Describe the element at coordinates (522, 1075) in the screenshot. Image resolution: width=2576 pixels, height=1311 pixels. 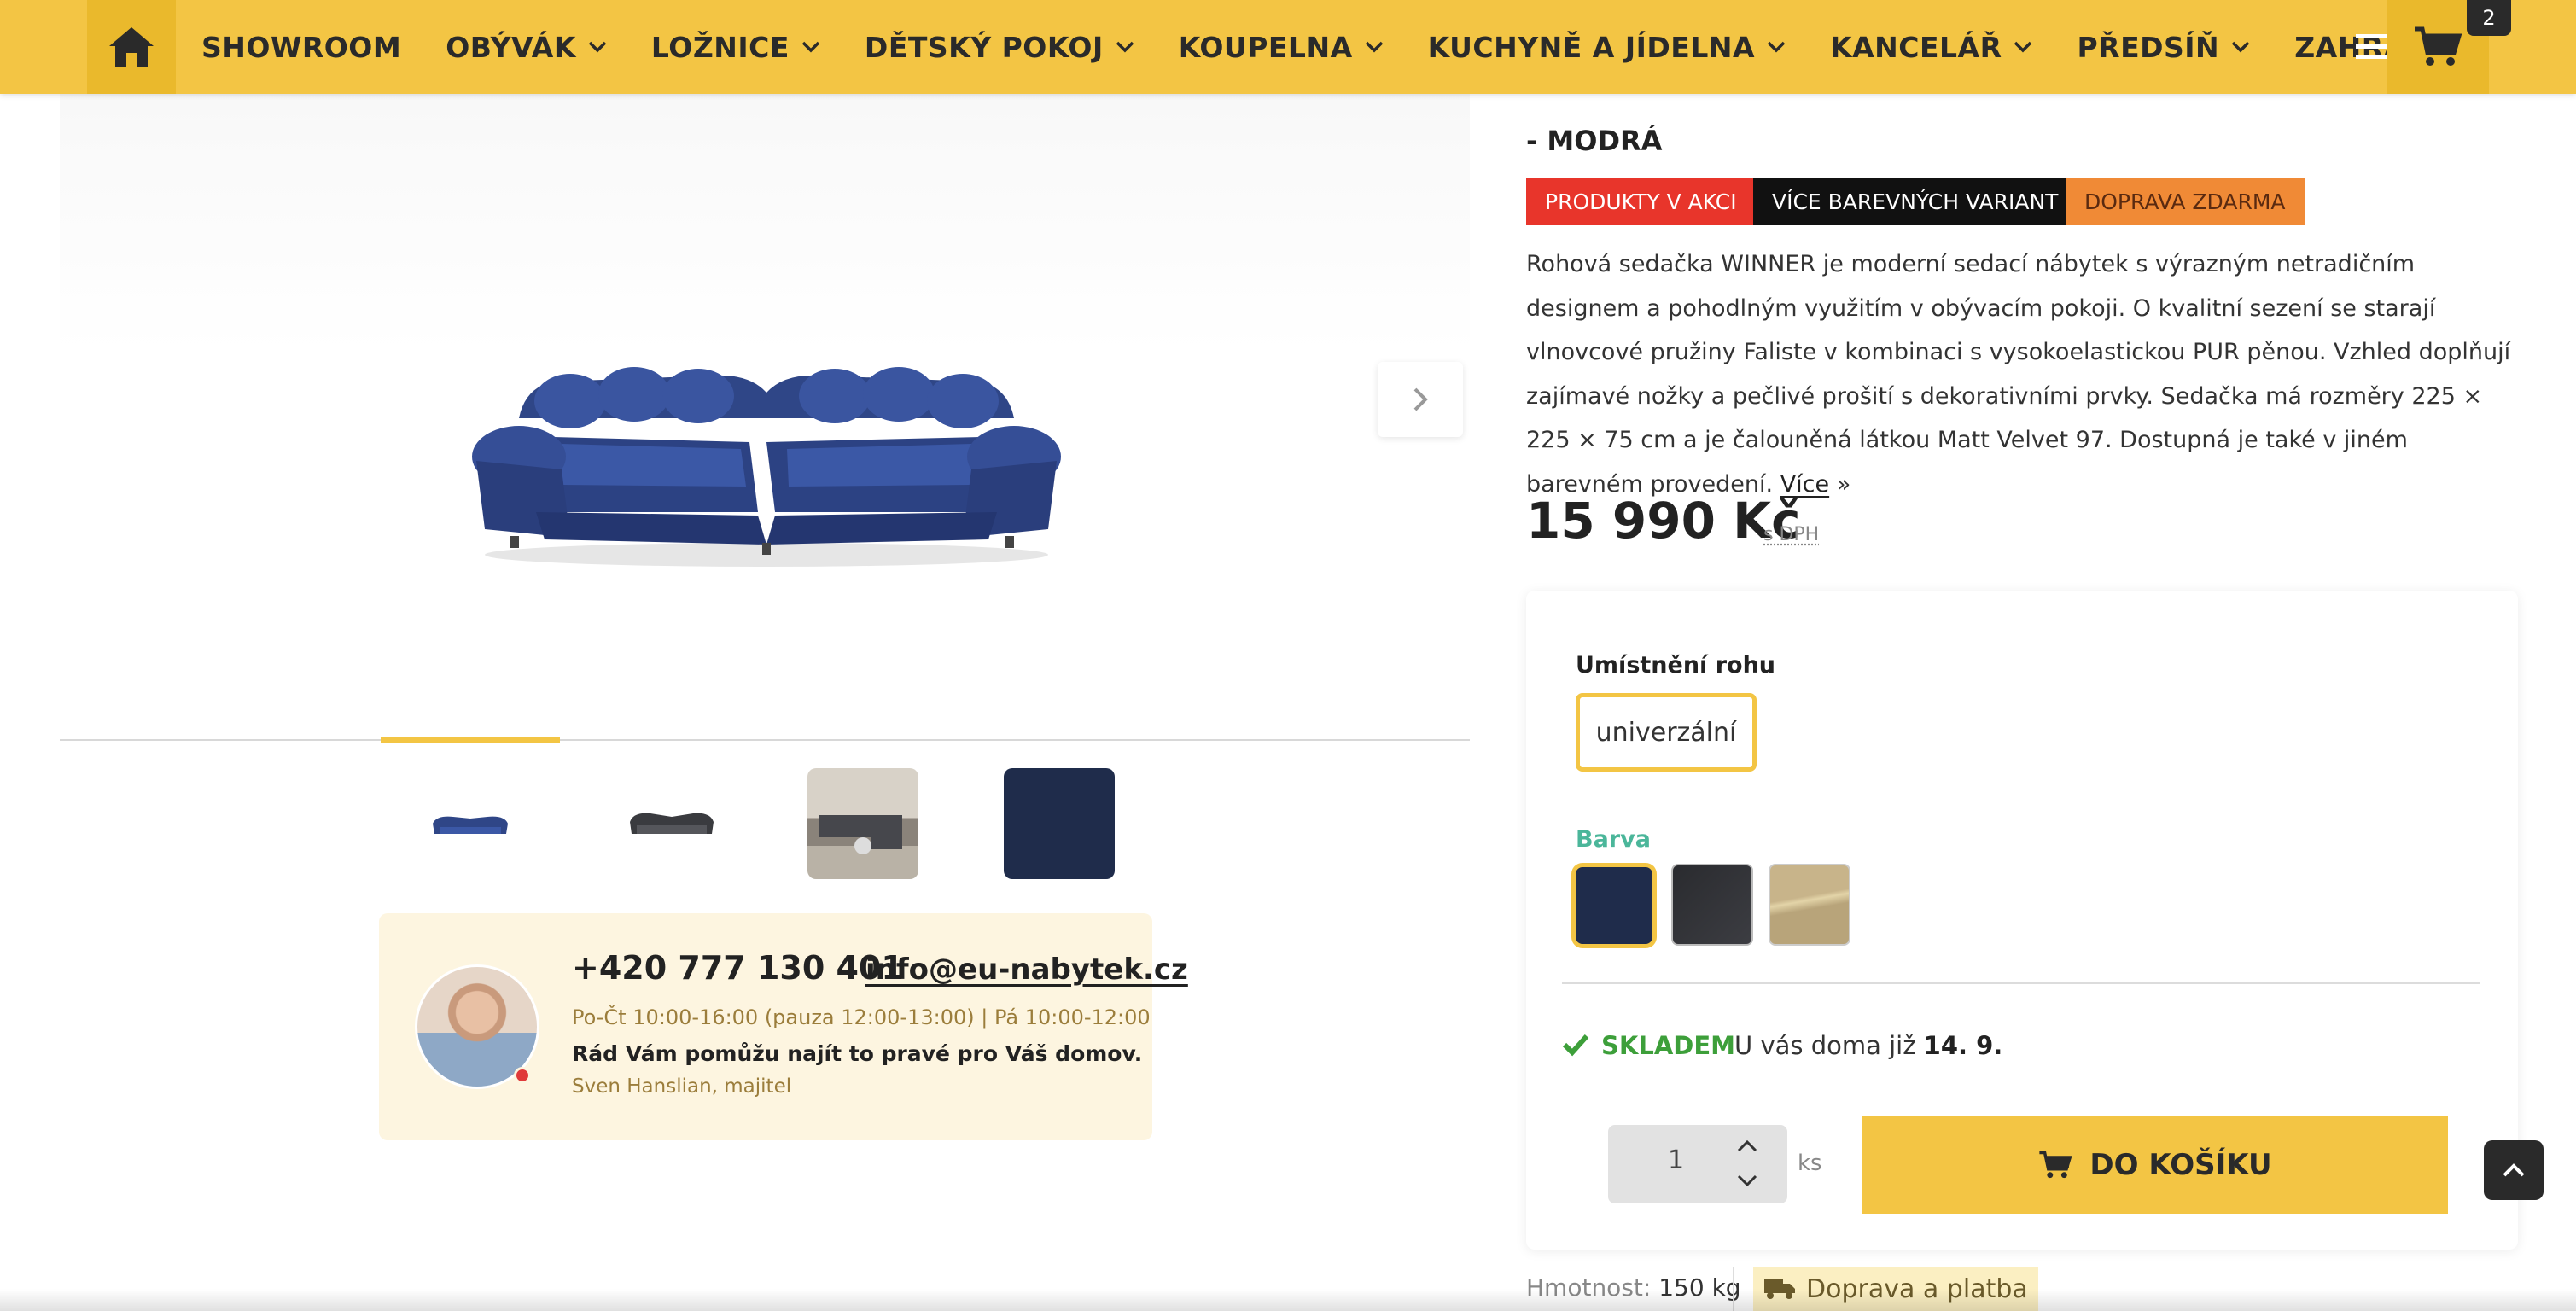
I see `status-dot` at that location.